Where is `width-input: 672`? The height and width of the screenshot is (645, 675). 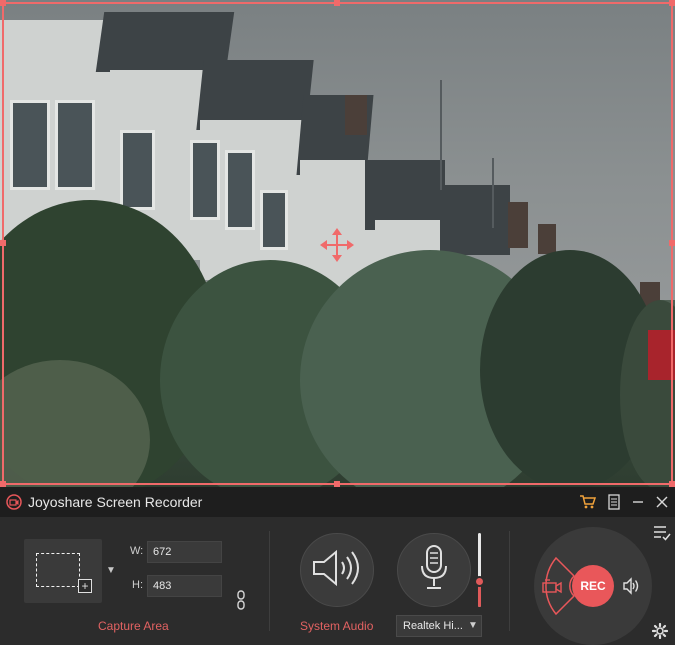
width-input: 672 is located at coordinates (184, 552).